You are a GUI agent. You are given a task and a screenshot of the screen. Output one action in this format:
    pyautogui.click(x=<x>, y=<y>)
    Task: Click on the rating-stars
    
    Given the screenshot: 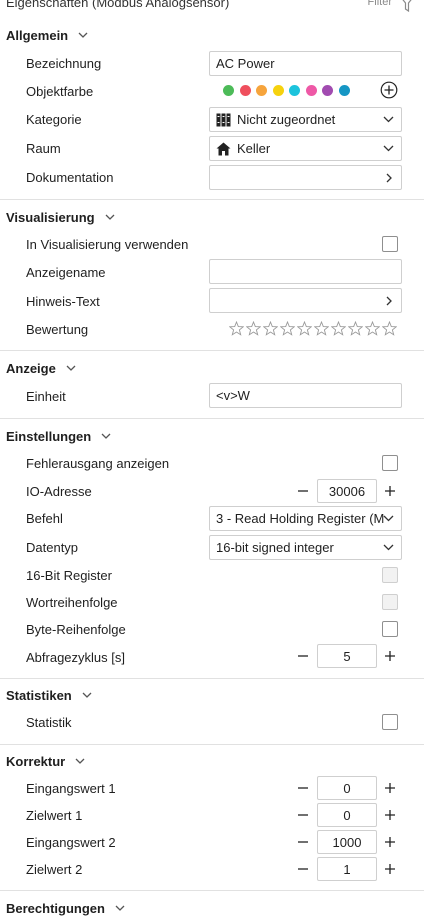 What is the action you would take?
    pyautogui.click(x=313, y=328)
    